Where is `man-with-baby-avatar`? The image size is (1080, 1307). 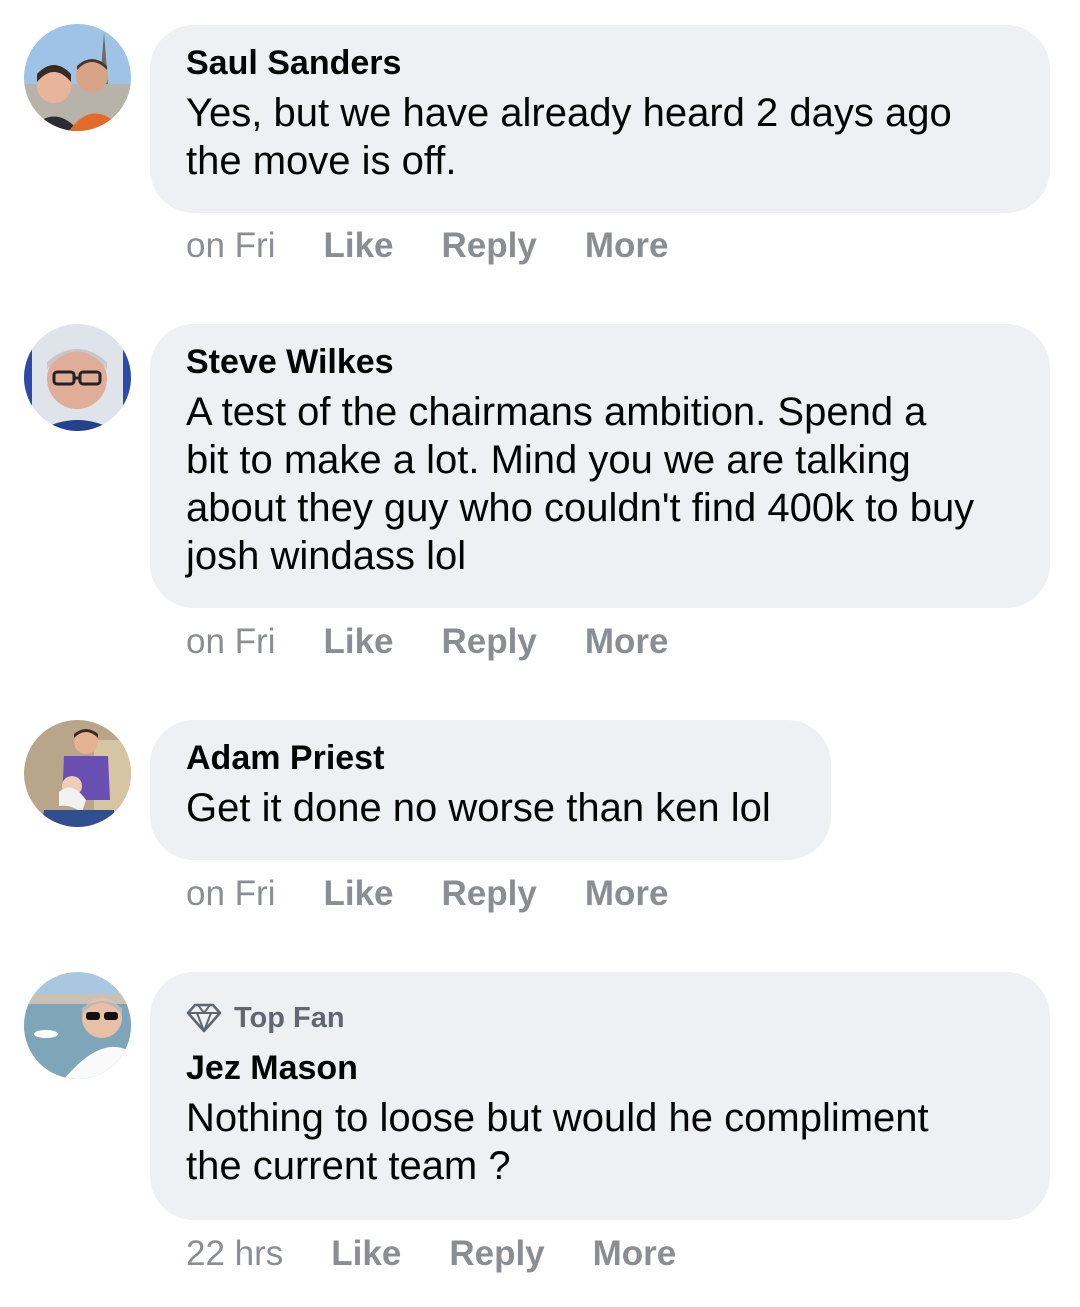 man-with-baby-avatar is located at coordinates (77, 773).